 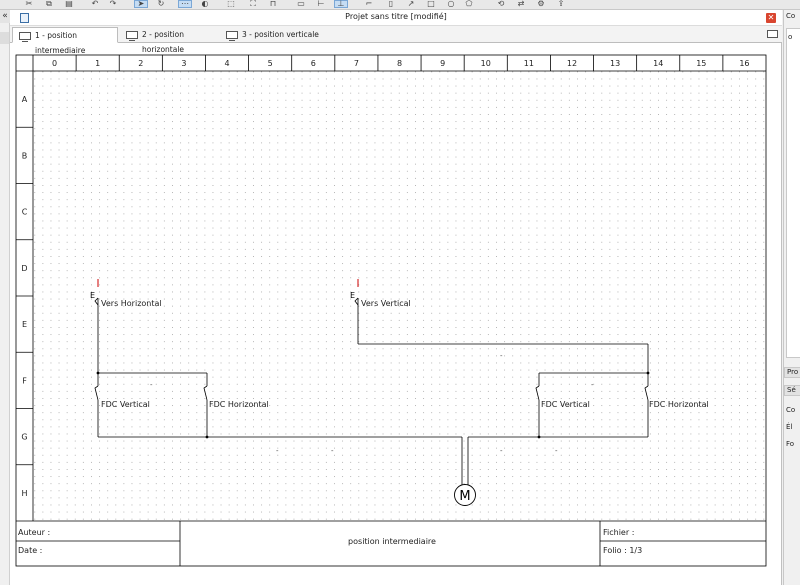 I want to click on undo-icon: ↶, so click(x=95, y=4).